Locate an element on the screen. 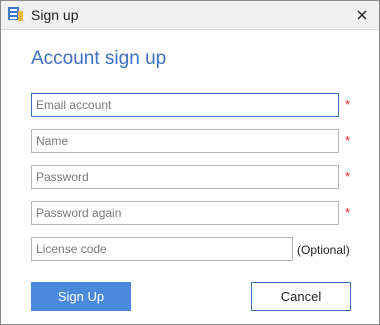 This screenshot has height=325, width=380. cancel-button: Cancel is located at coordinates (301, 296).